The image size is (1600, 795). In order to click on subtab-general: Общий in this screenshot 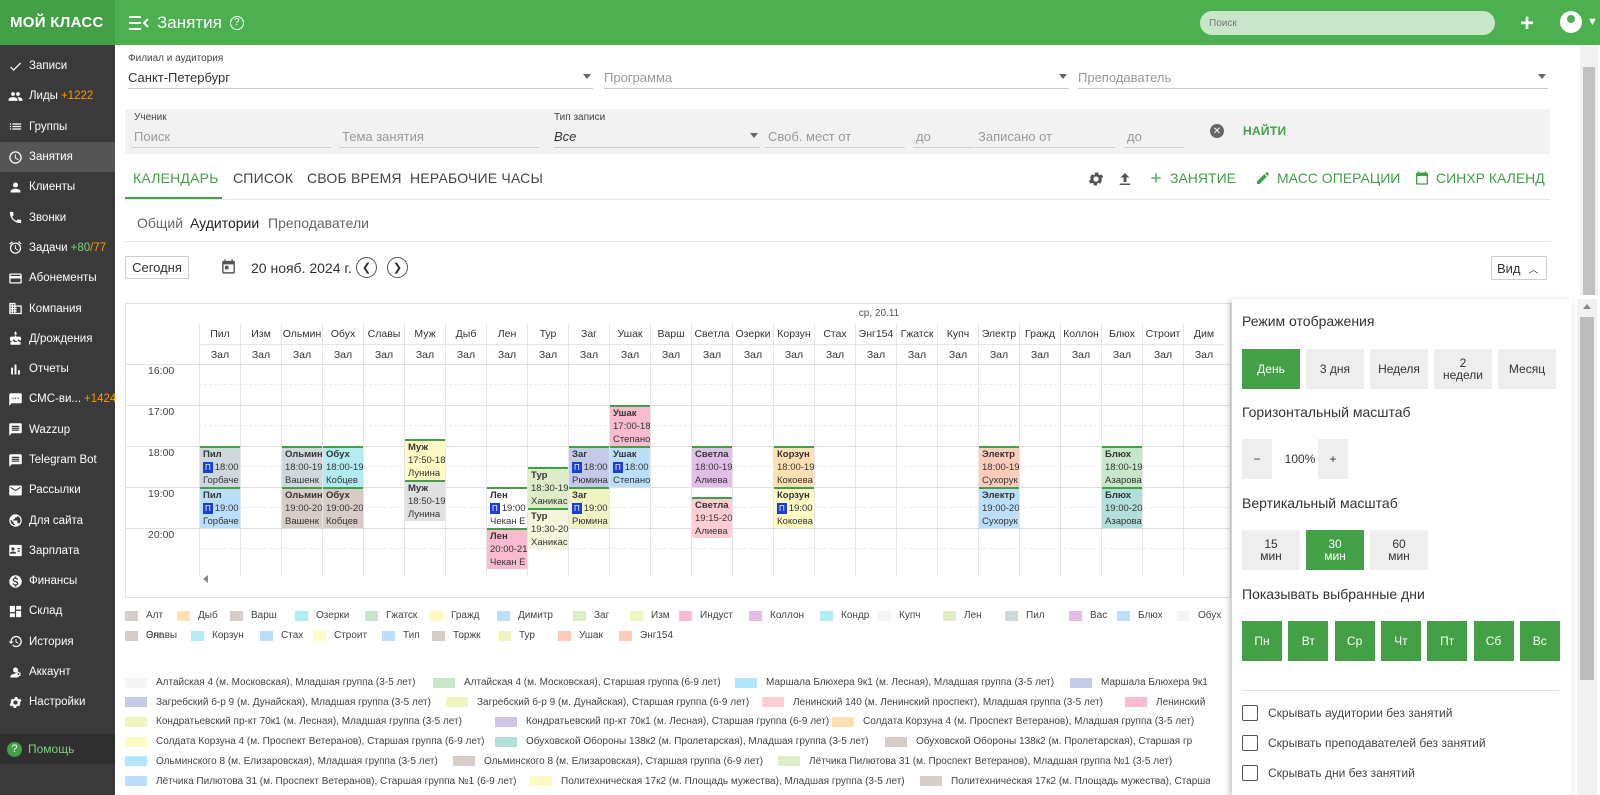, I will do `click(160, 223)`.